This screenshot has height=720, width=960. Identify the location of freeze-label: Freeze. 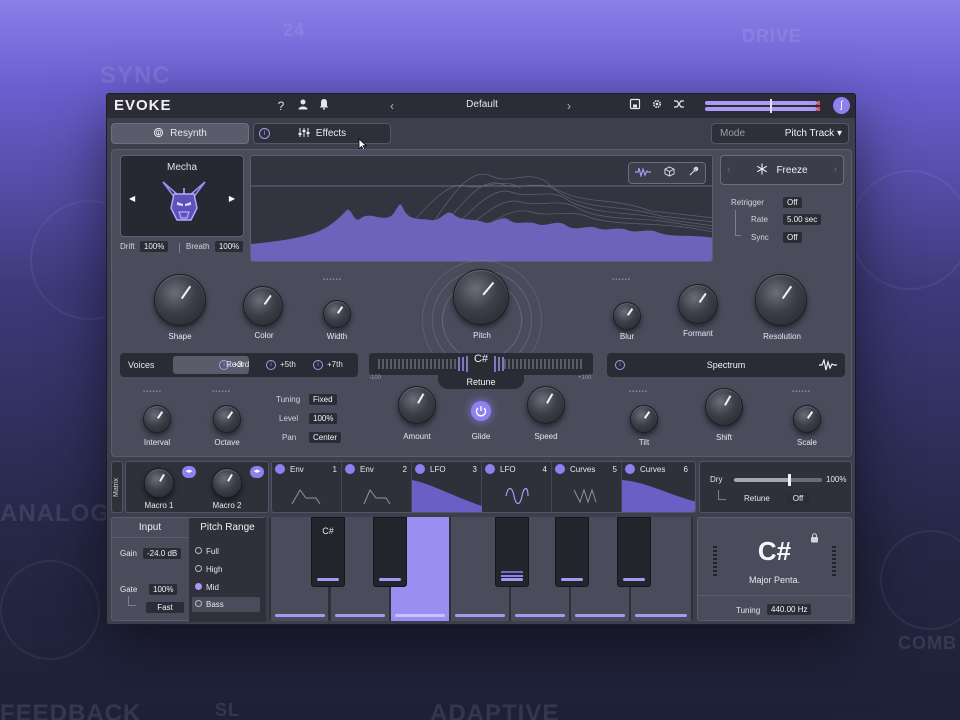
(792, 170).